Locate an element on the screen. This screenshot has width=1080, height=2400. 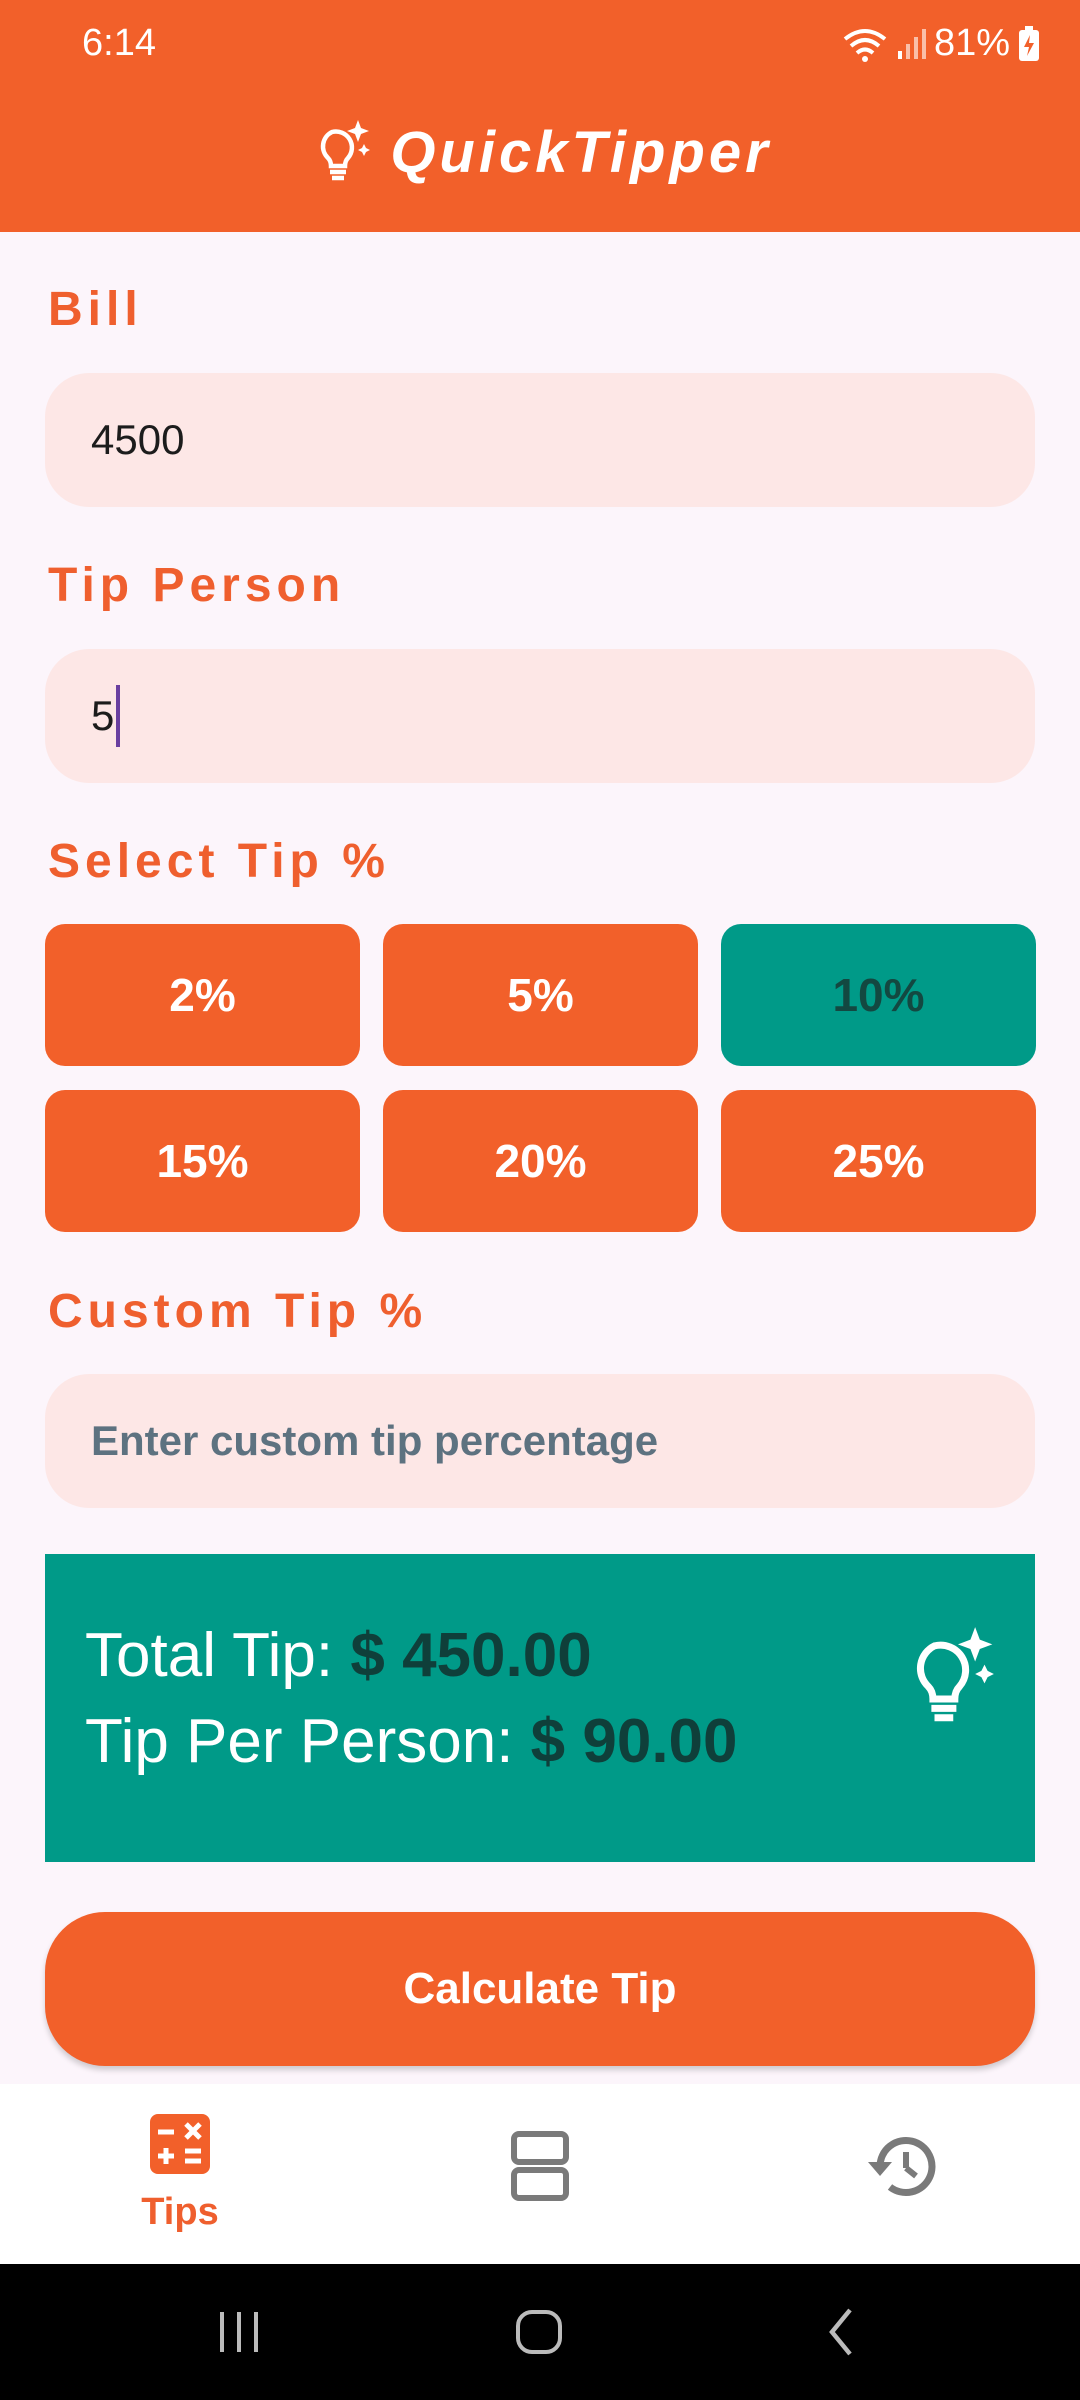
text-caret is located at coordinates (118, 716).